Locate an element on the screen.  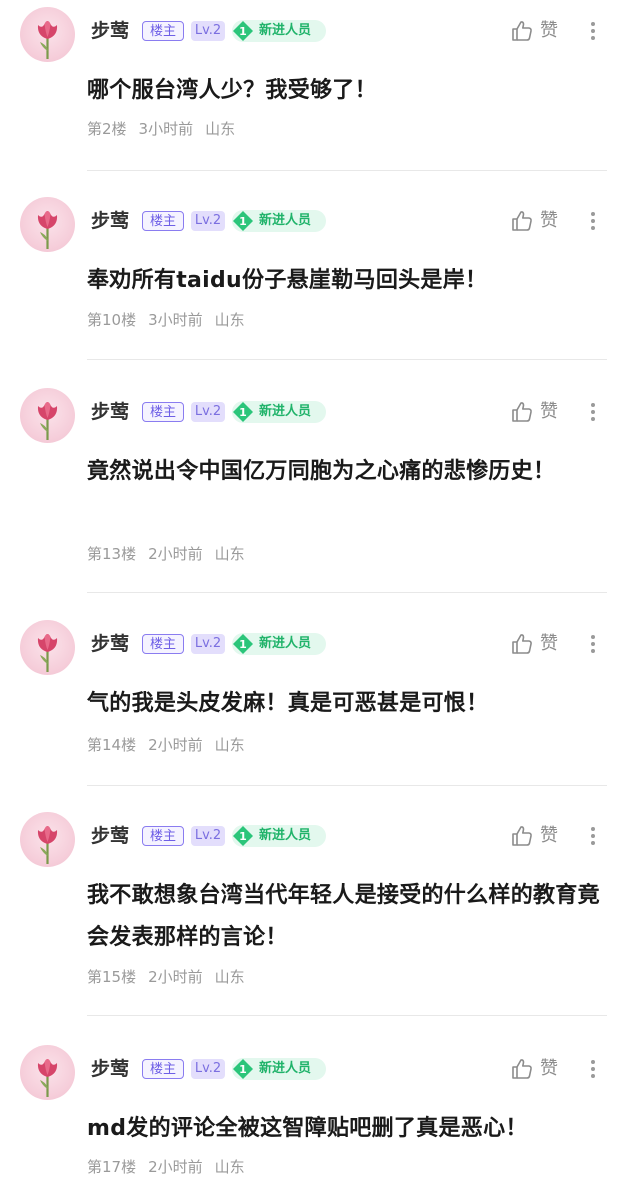
floor-number: 第2楼 is located at coordinates (107, 129).